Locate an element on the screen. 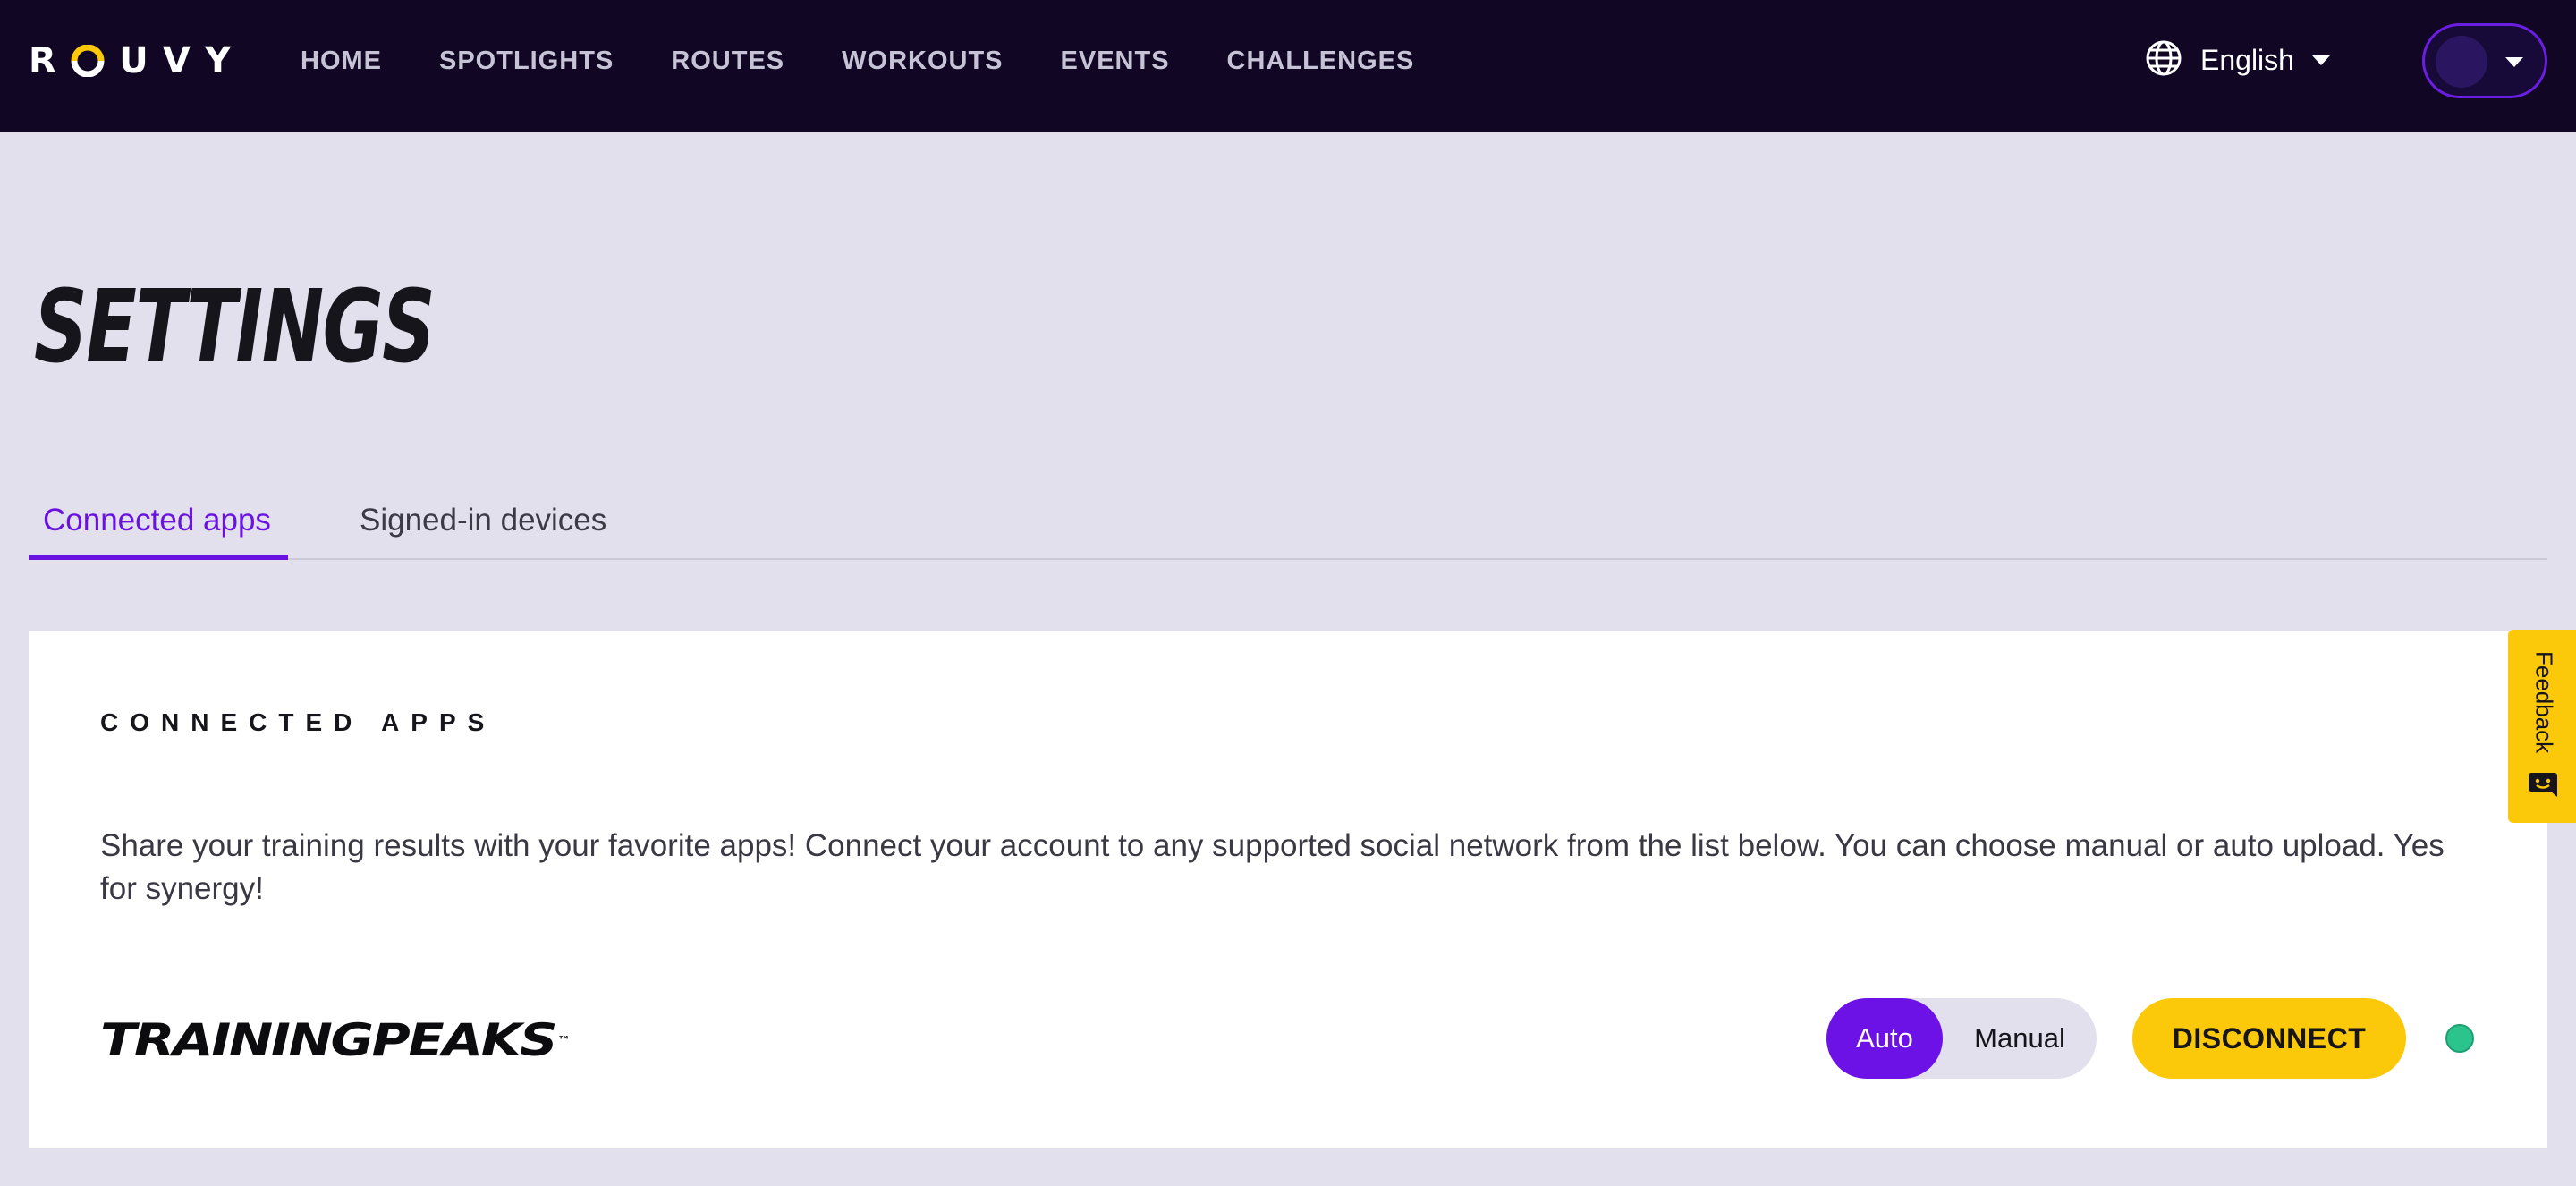 The height and width of the screenshot is (1186, 2576). upload-mode-toggle: Auto Manual is located at coordinates (1961, 1038).